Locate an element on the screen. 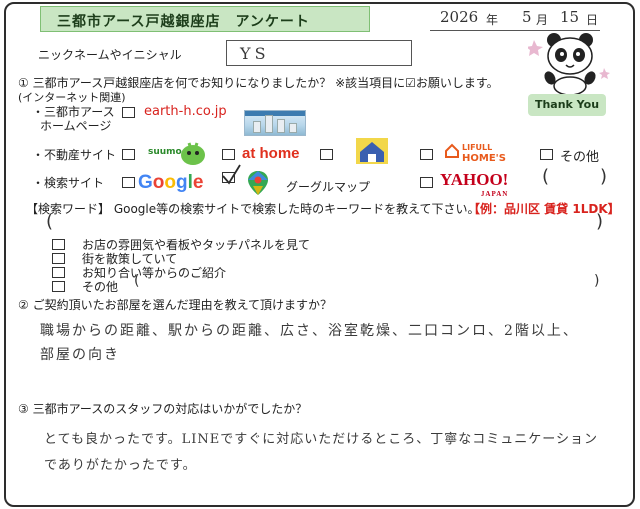 The width and height of the screenshot is (640, 509). googlemap-label: グーグルマップ is located at coordinates (328, 187).